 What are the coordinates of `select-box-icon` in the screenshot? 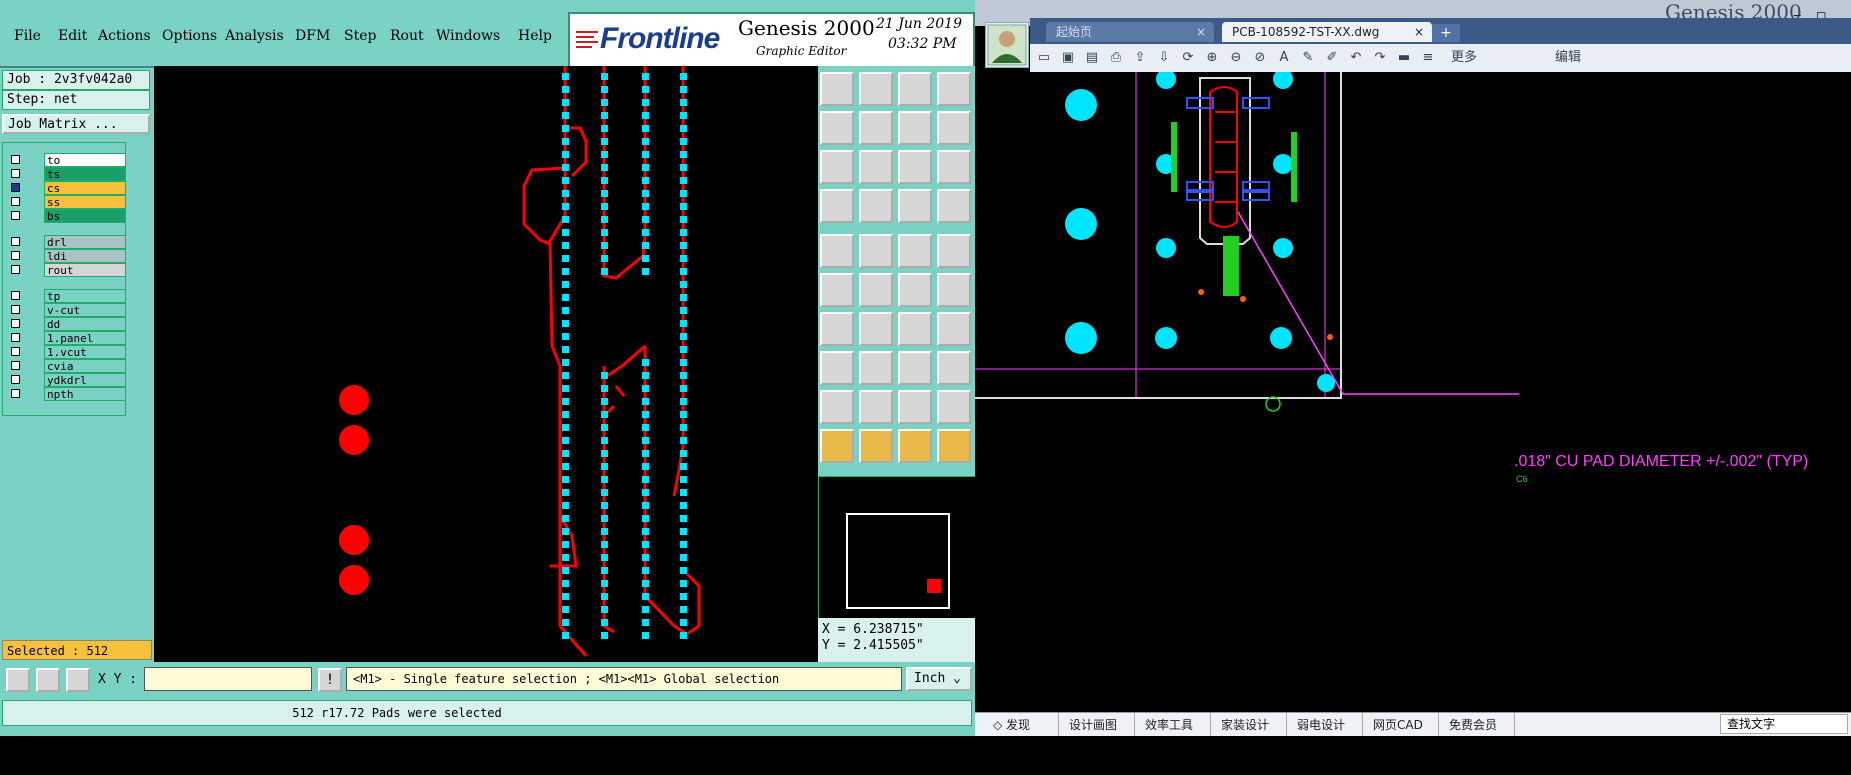 It's located at (876, 446).